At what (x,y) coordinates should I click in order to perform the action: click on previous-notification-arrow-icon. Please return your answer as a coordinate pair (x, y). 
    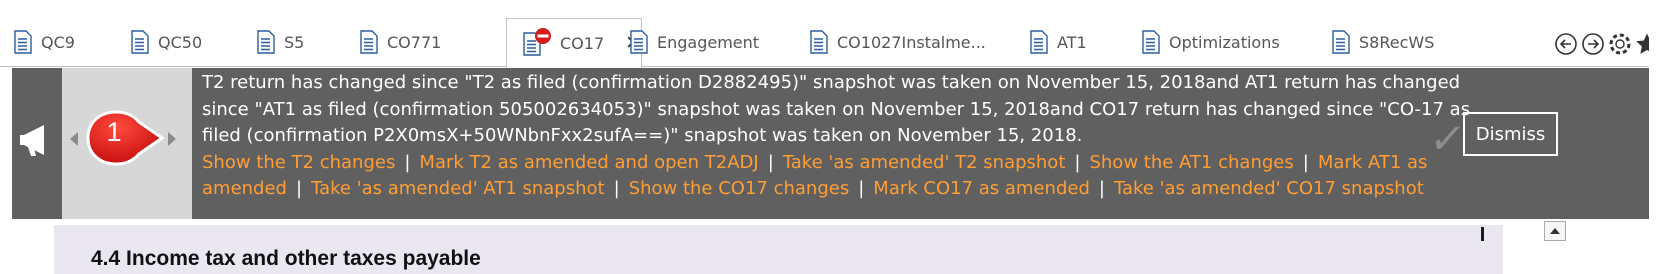
    Looking at the image, I should click on (74, 139).